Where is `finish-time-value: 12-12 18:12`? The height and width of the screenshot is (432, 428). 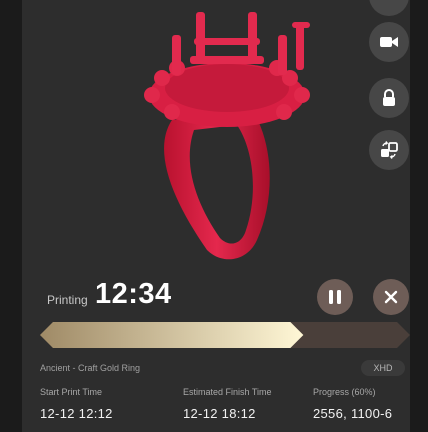
finish-time-value: 12-12 18:12 is located at coordinates (219, 413).